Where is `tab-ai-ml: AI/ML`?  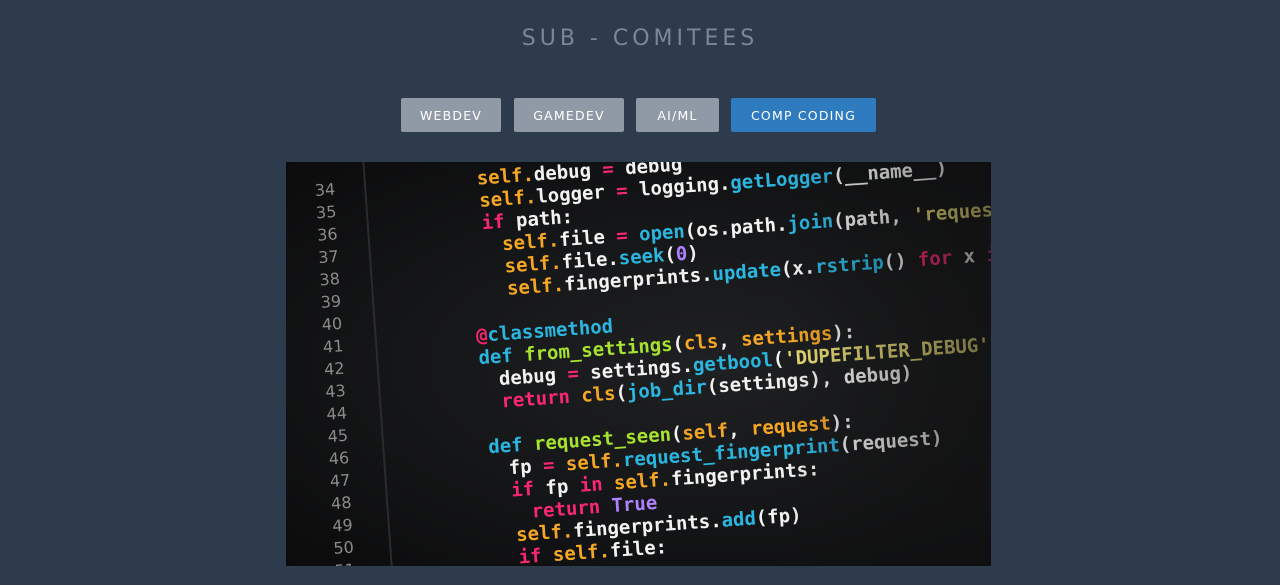 tab-ai-ml: AI/ML is located at coordinates (677, 115).